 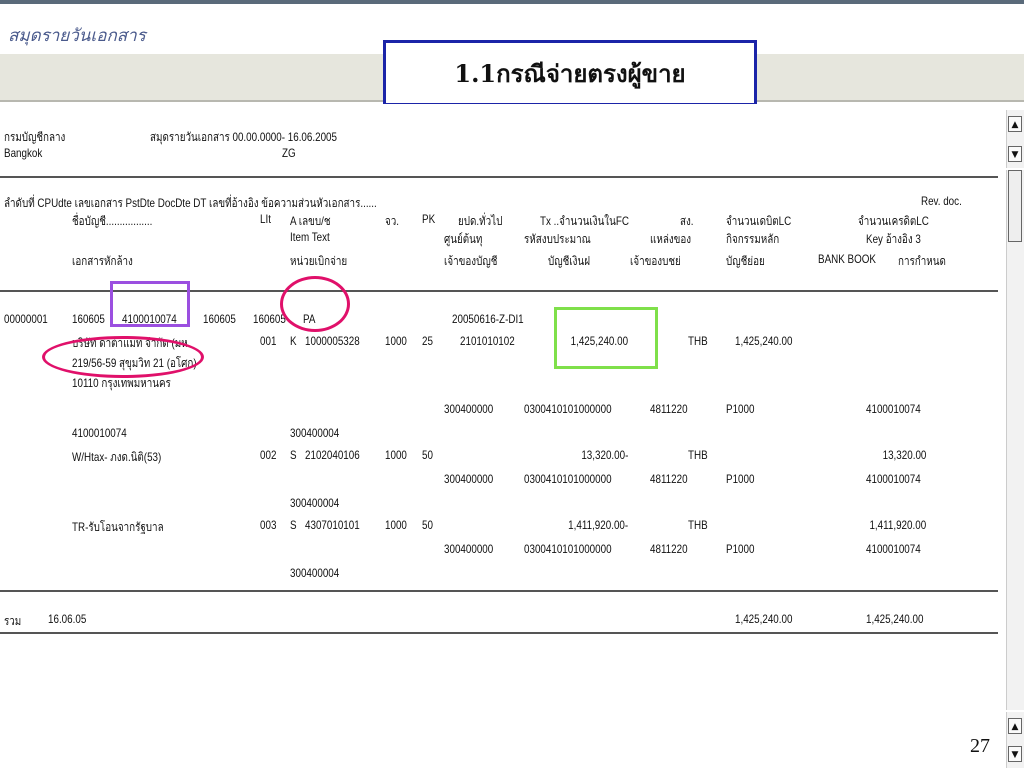 What do you see at coordinates (469, 409) in the screenshot?
I see `item1-cost-center: 300400000` at bounding box center [469, 409].